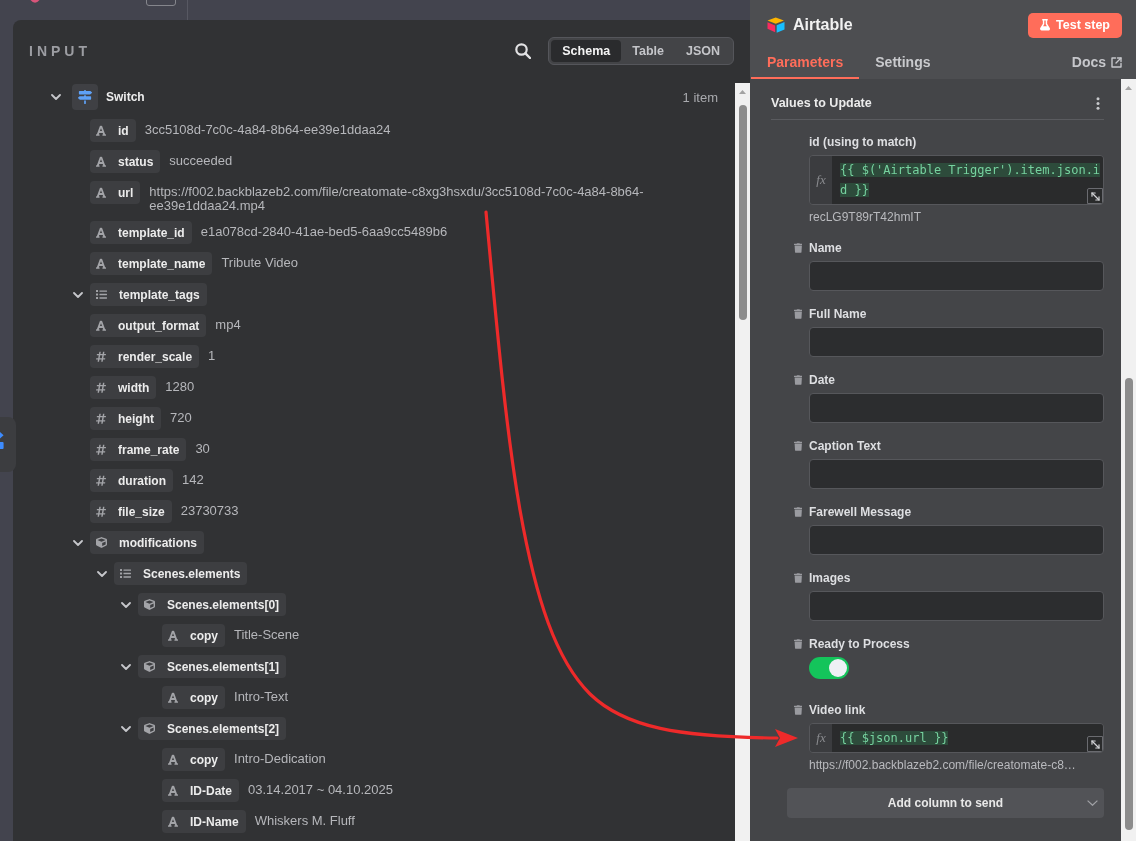 The height and width of the screenshot is (841, 1136). What do you see at coordinates (113, 130) in the screenshot?
I see `key-chip: id` at bounding box center [113, 130].